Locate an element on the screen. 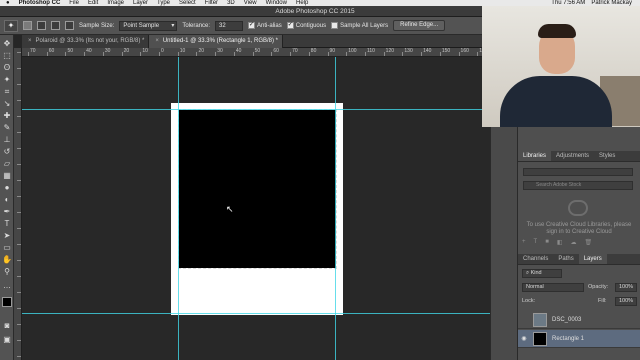 This screenshot has width=640, height=360. add-selection-icon is located at coordinates (41, 25).